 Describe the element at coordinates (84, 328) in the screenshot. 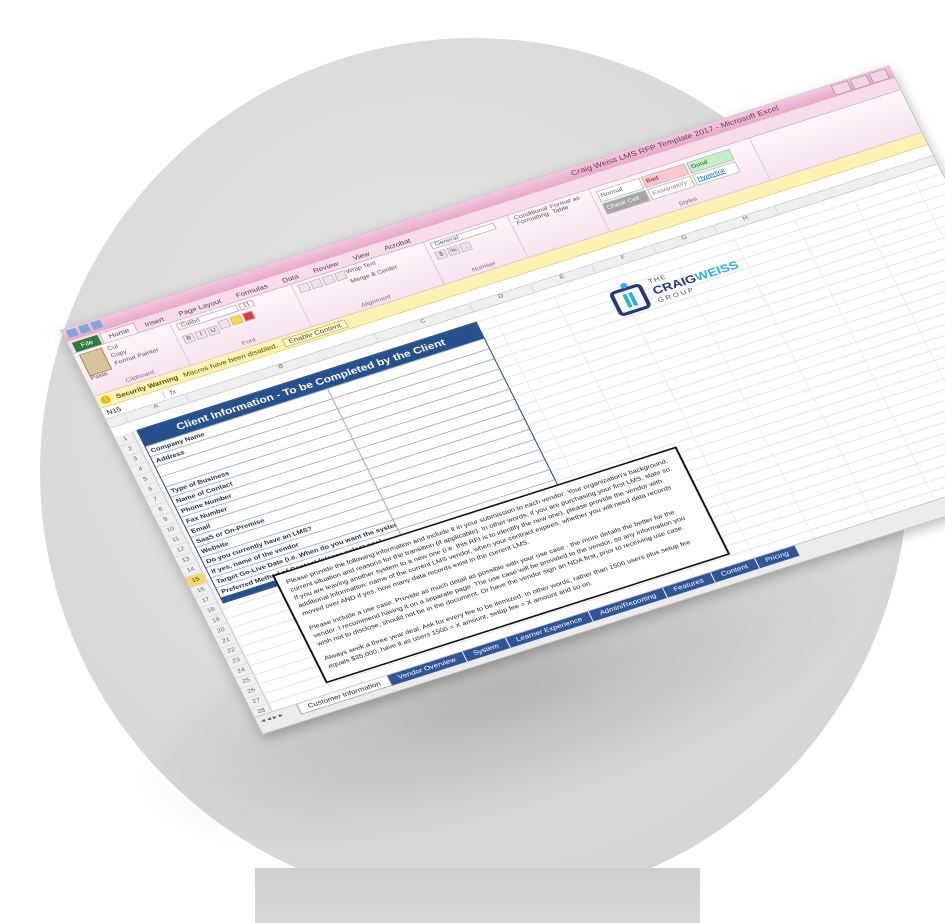

I see `save-icon` at that location.